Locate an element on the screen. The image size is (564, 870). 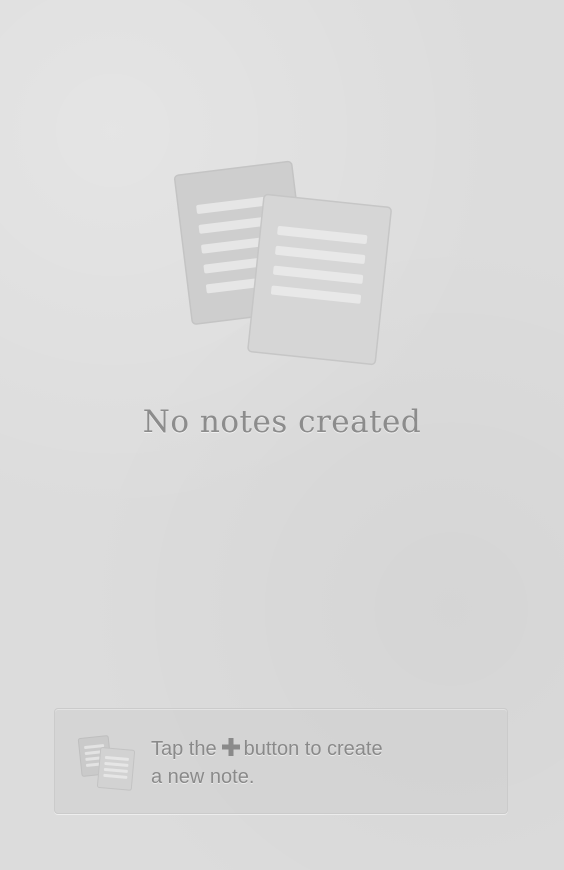
plus-icon is located at coordinates (230, 747).